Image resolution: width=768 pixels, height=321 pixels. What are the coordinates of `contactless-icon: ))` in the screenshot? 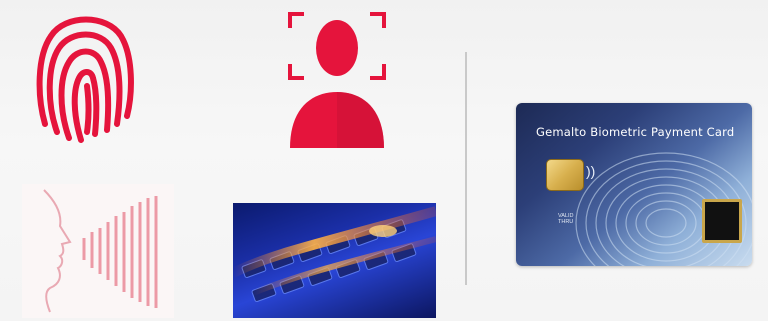 It's located at (591, 171).